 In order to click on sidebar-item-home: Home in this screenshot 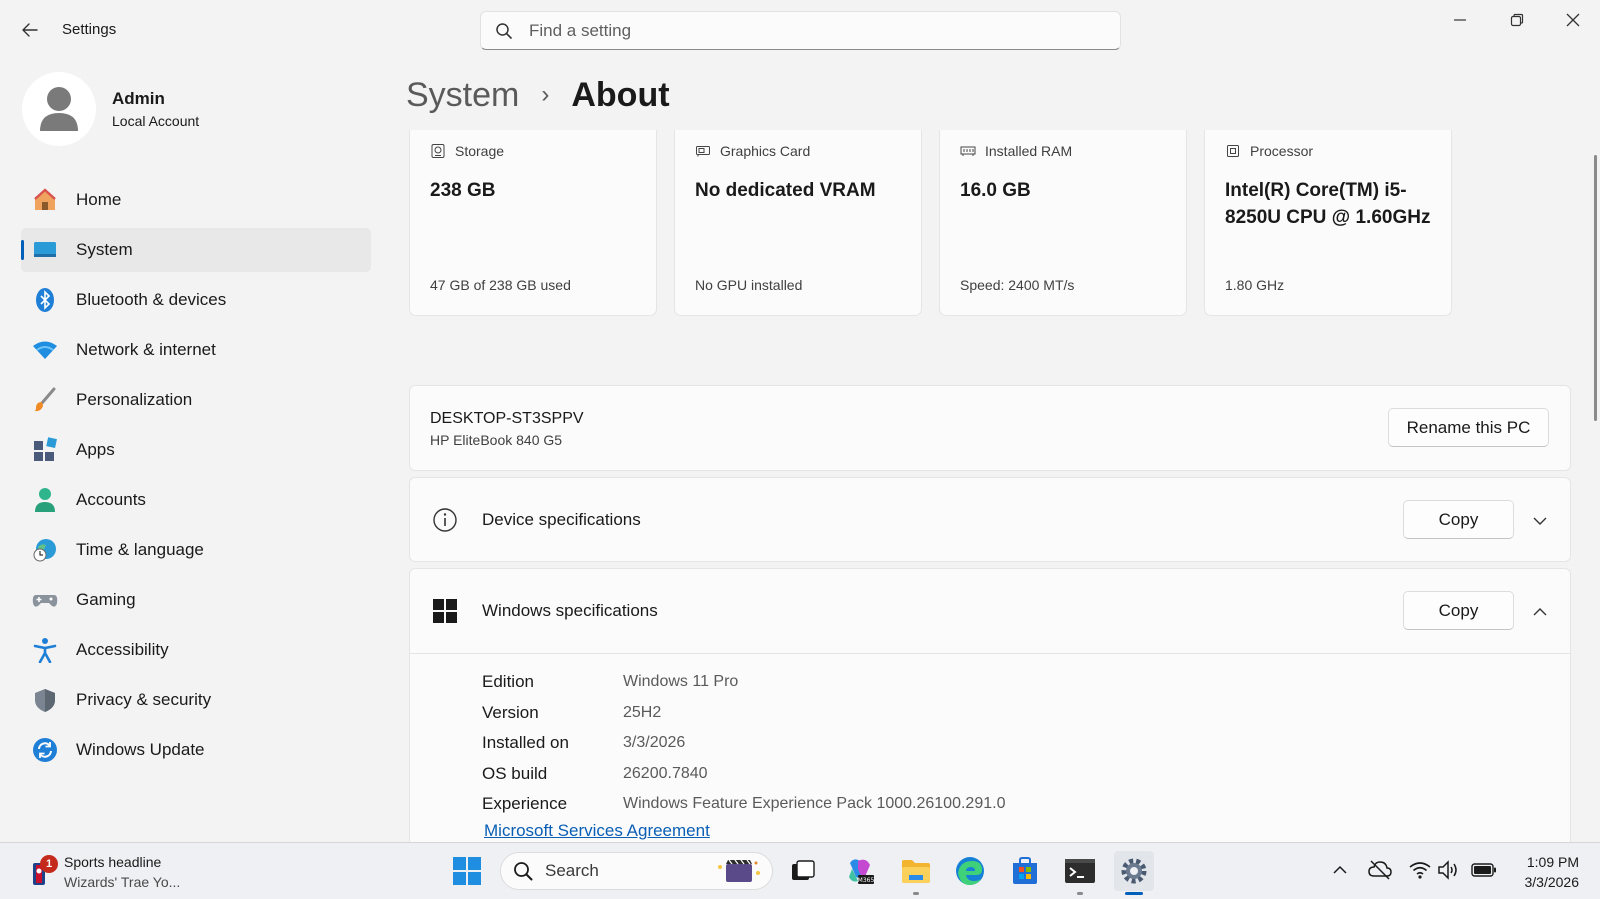, I will do `click(196, 200)`.